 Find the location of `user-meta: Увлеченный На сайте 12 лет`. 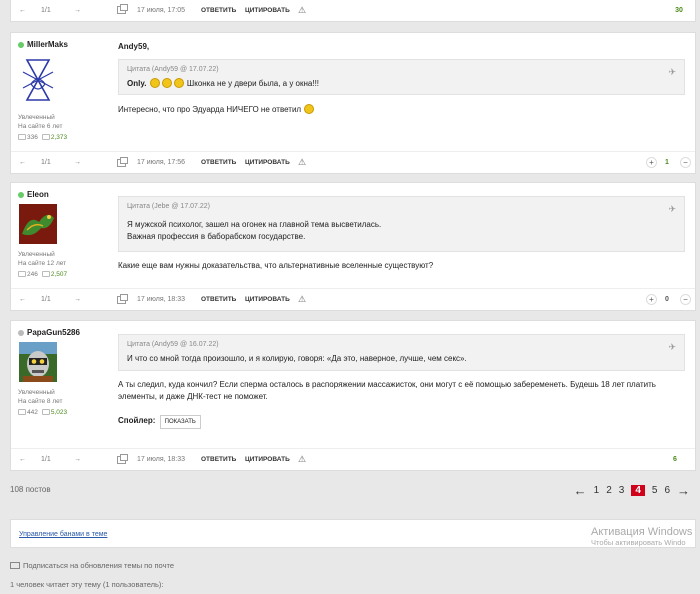

user-meta: Увлеченный На сайте 12 лет is located at coordinates (42, 259).